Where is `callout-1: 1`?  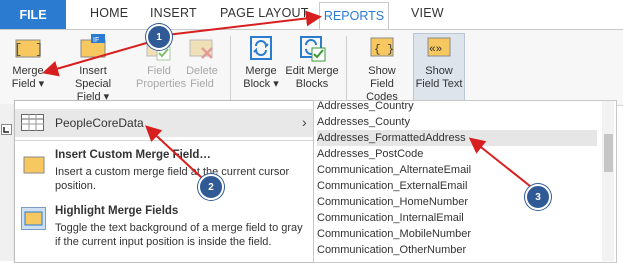
callout-1: 1 is located at coordinates (159, 37).